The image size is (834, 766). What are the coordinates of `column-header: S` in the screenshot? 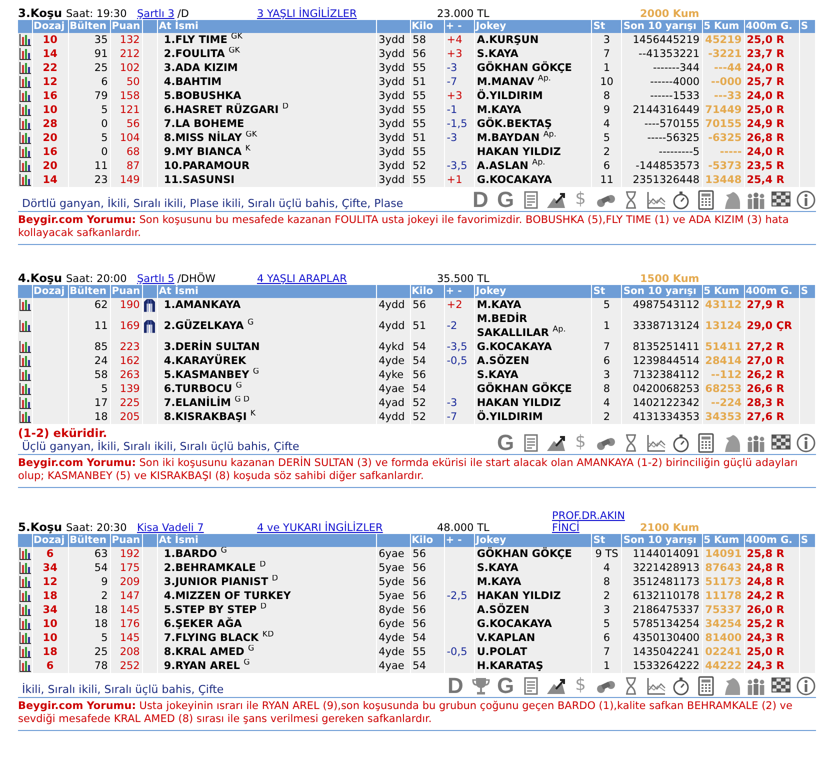 It's located at (804, 291).